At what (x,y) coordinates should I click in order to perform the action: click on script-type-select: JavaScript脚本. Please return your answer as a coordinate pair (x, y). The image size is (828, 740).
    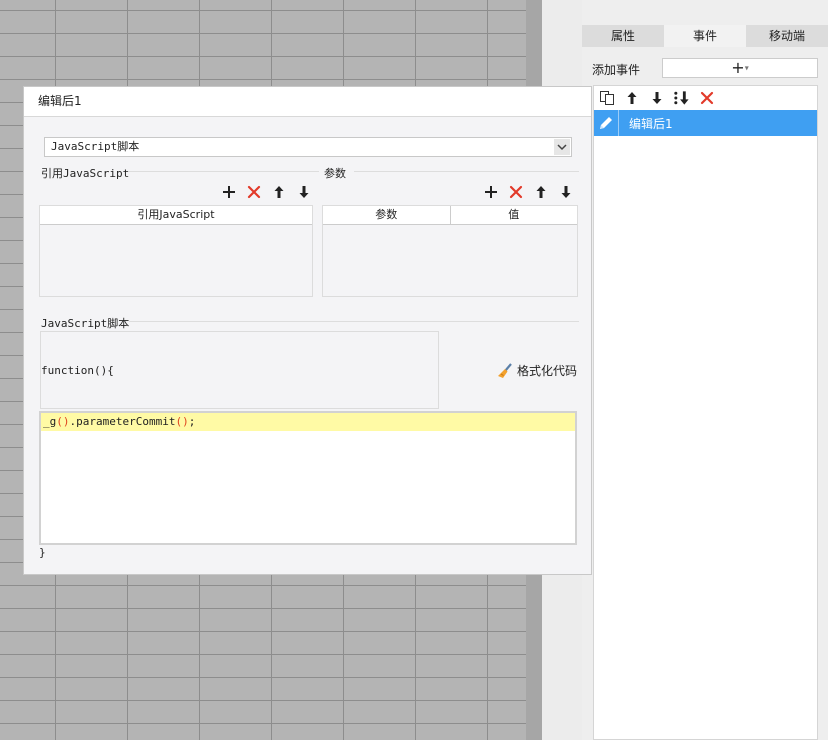
    Looking at the image, I should click on (308, 147).